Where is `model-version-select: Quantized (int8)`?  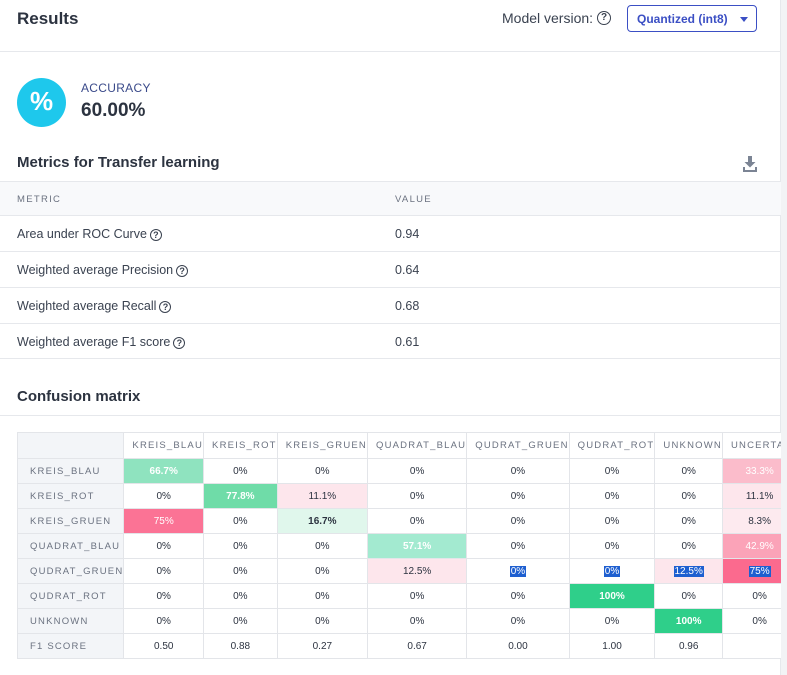 model-version-select: Quantized (int8) is located at coordinates (692, 18).